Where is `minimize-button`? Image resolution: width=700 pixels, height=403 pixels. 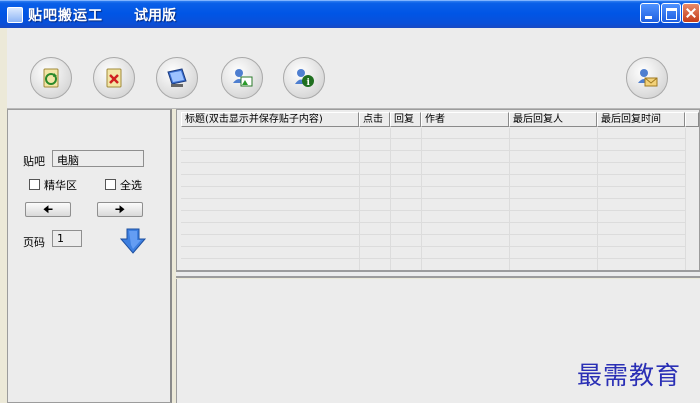 minimize-button is located at coordinates (650, 13).